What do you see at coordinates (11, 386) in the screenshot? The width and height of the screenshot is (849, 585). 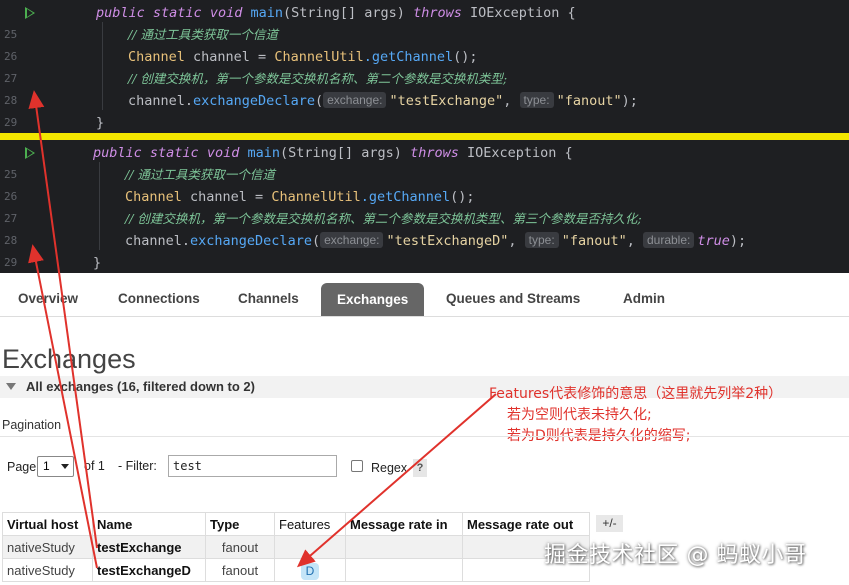 I see `caret-down-icon` at bounding box center [11, 386].